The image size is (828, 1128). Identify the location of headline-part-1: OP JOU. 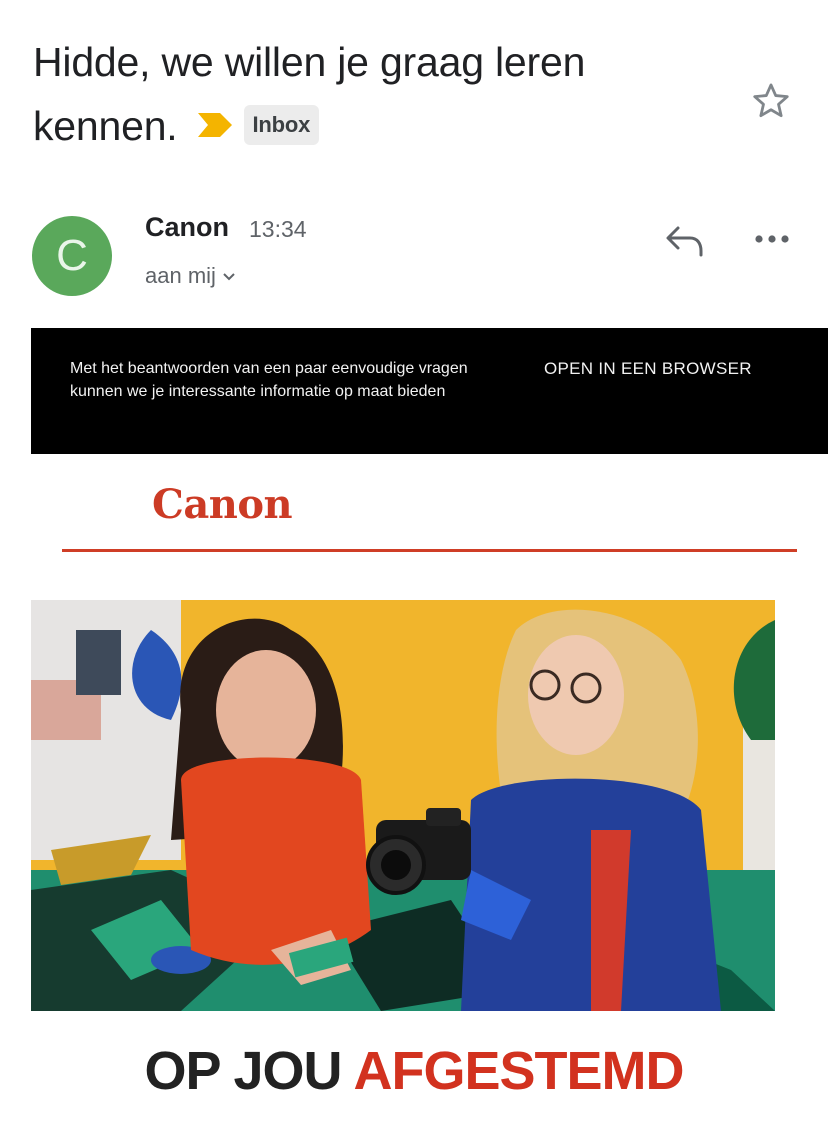
(243, 1071).